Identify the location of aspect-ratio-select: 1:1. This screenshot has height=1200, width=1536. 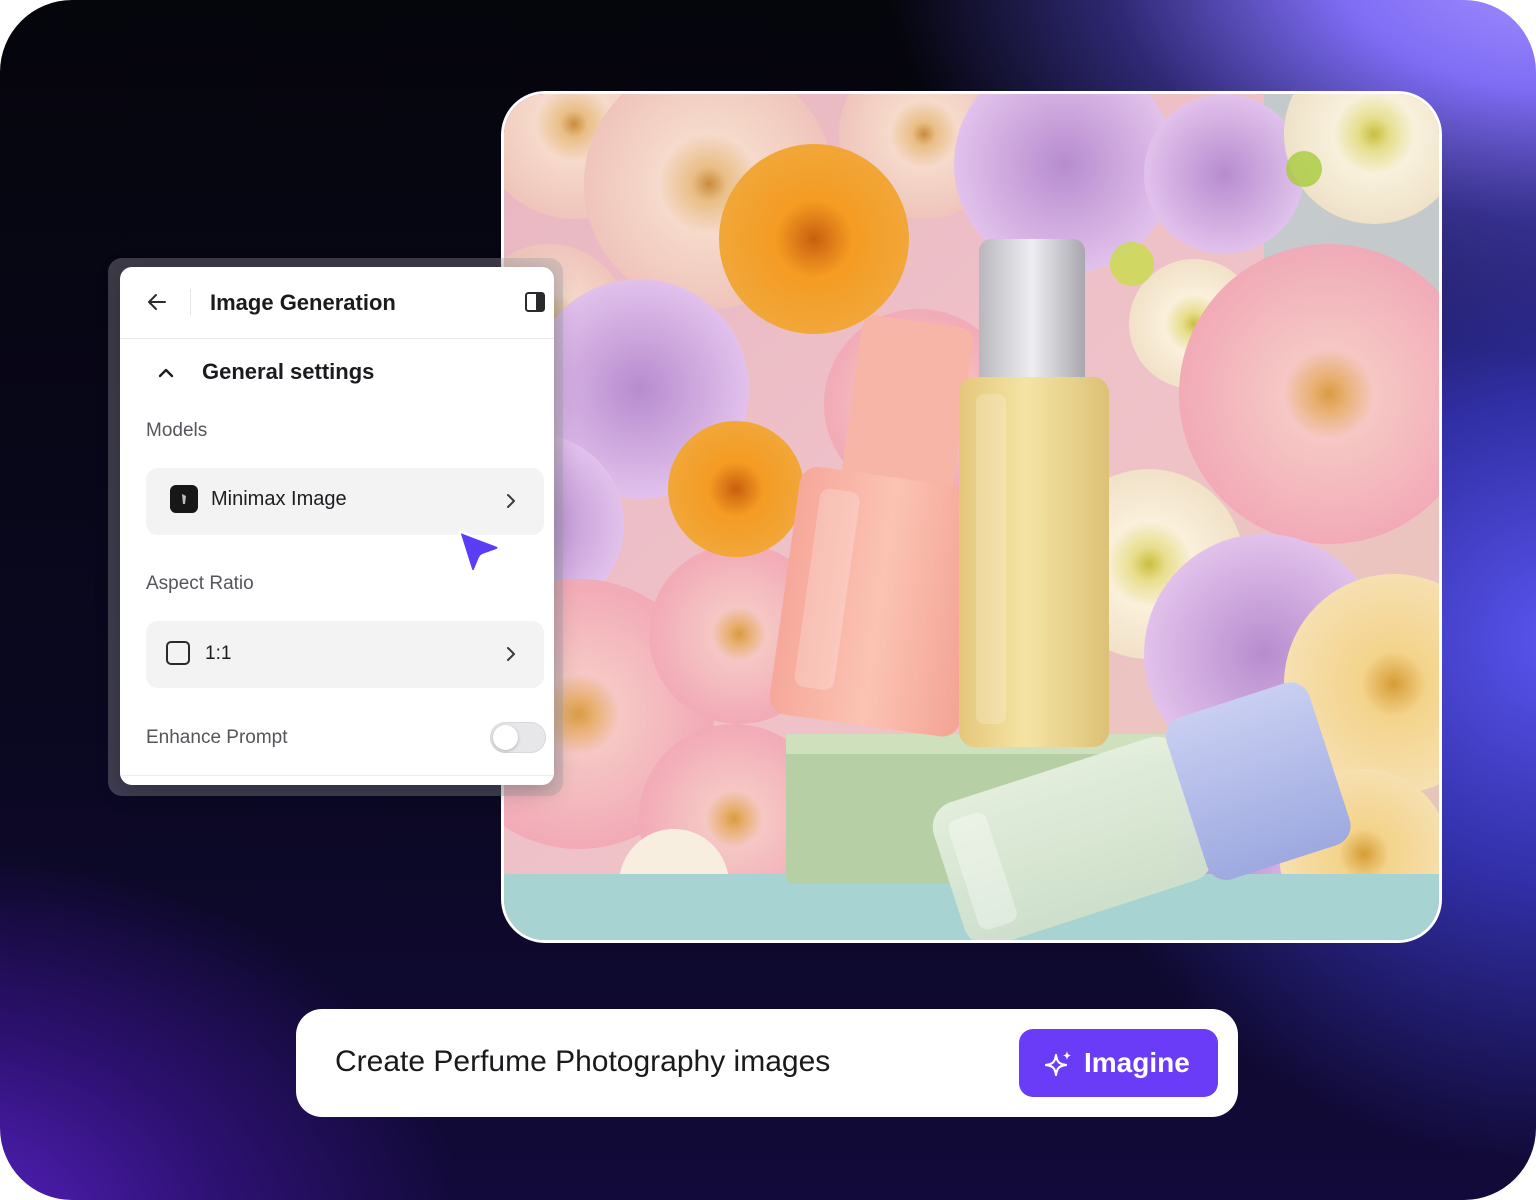
(345, 654).